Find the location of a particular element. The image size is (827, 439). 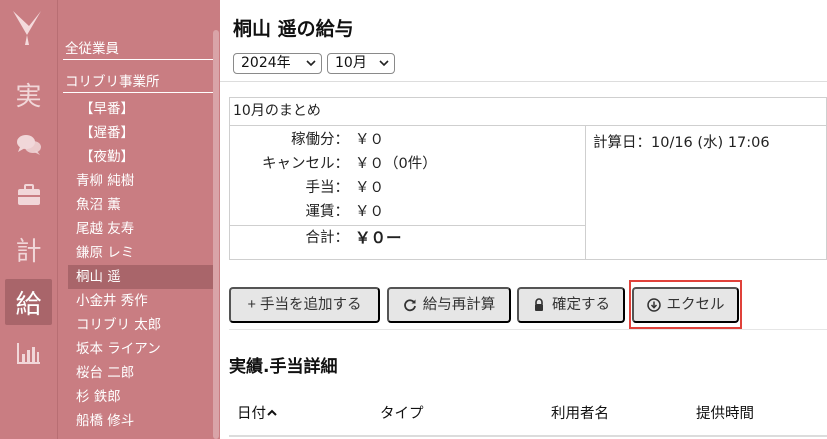

summary-total-label: 合計： is located at coordinates (327, 238).